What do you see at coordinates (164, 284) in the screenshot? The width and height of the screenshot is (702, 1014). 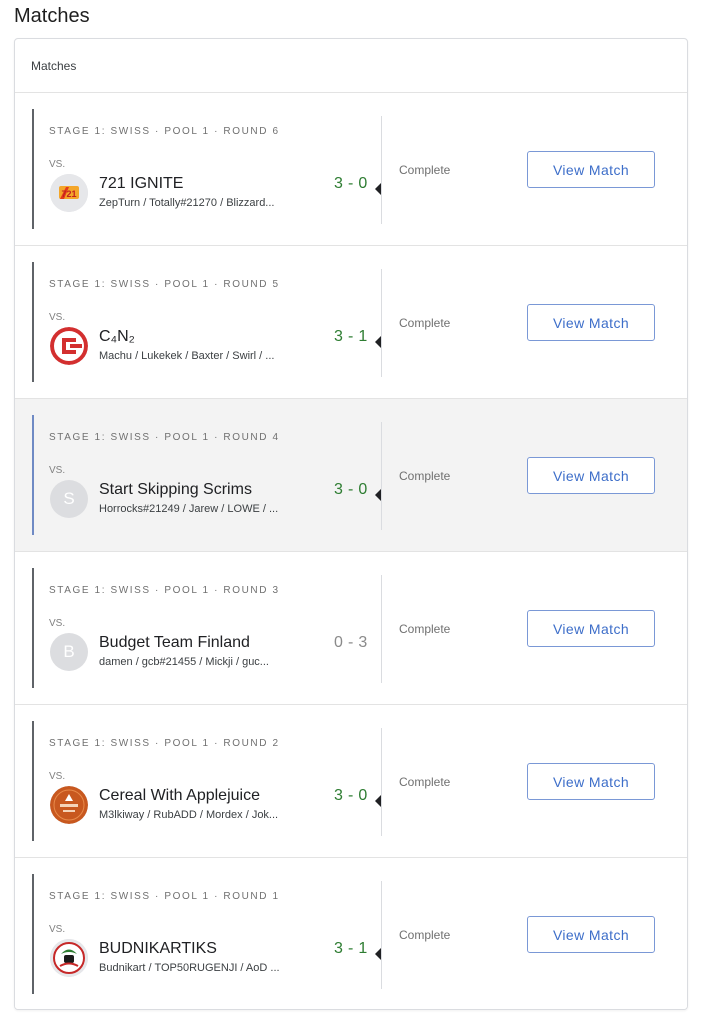 I see `stage-label: STAGE 1: SWISS · POOL 1 · ROUND 5` at bounding box center [164, 284].